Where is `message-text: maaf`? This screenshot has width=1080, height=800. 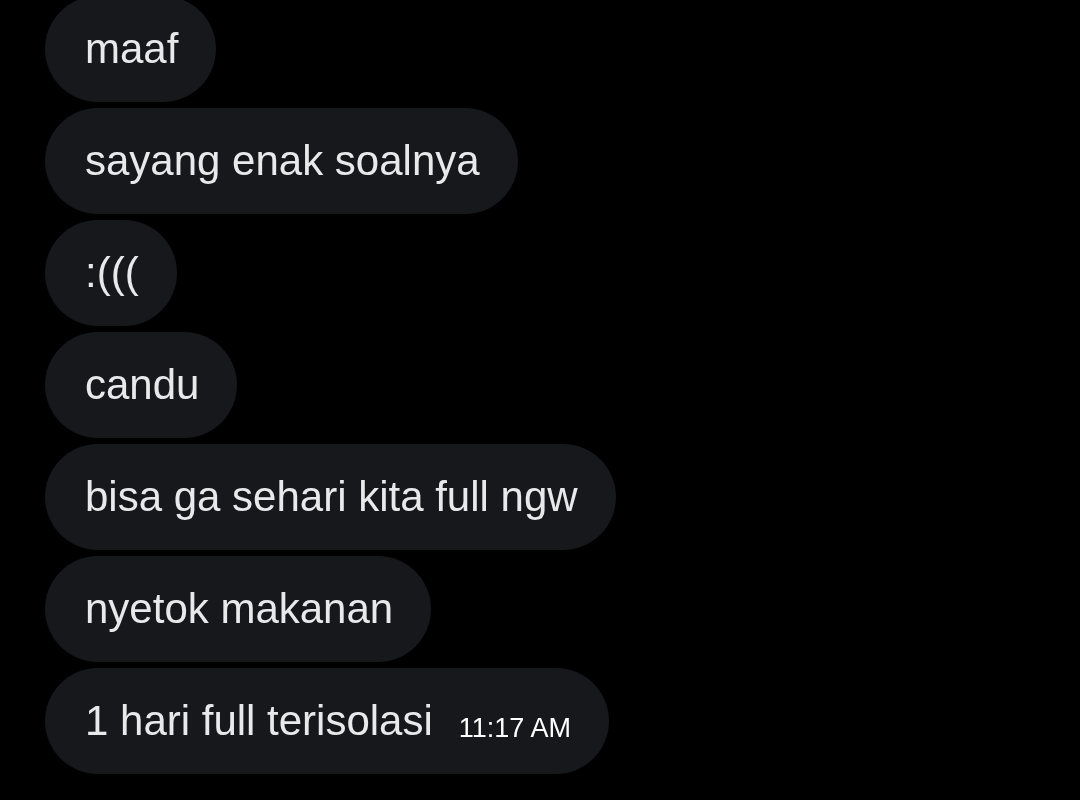
message-text: maaf is located at coordinates (132, 49).